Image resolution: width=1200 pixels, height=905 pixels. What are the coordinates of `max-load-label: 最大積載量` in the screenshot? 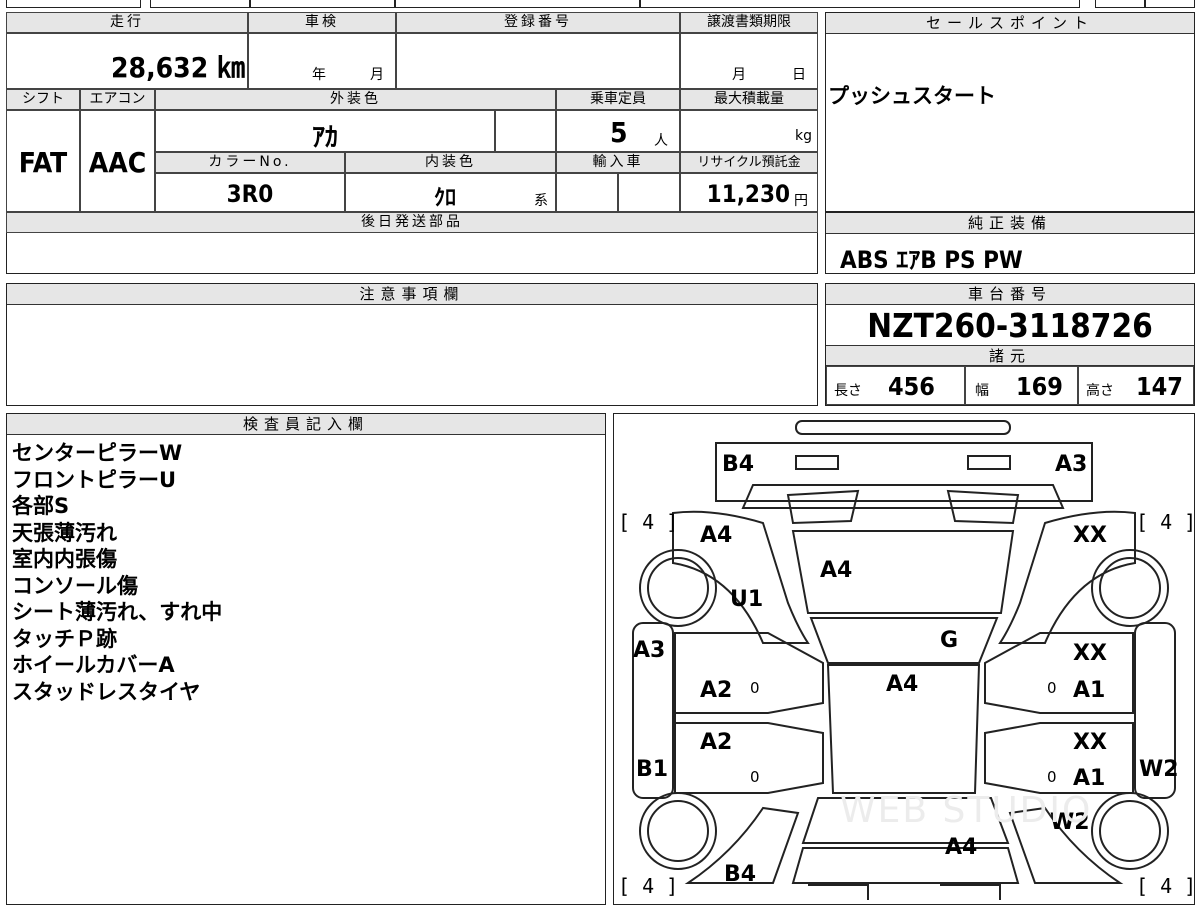 It's located at (749, 99).